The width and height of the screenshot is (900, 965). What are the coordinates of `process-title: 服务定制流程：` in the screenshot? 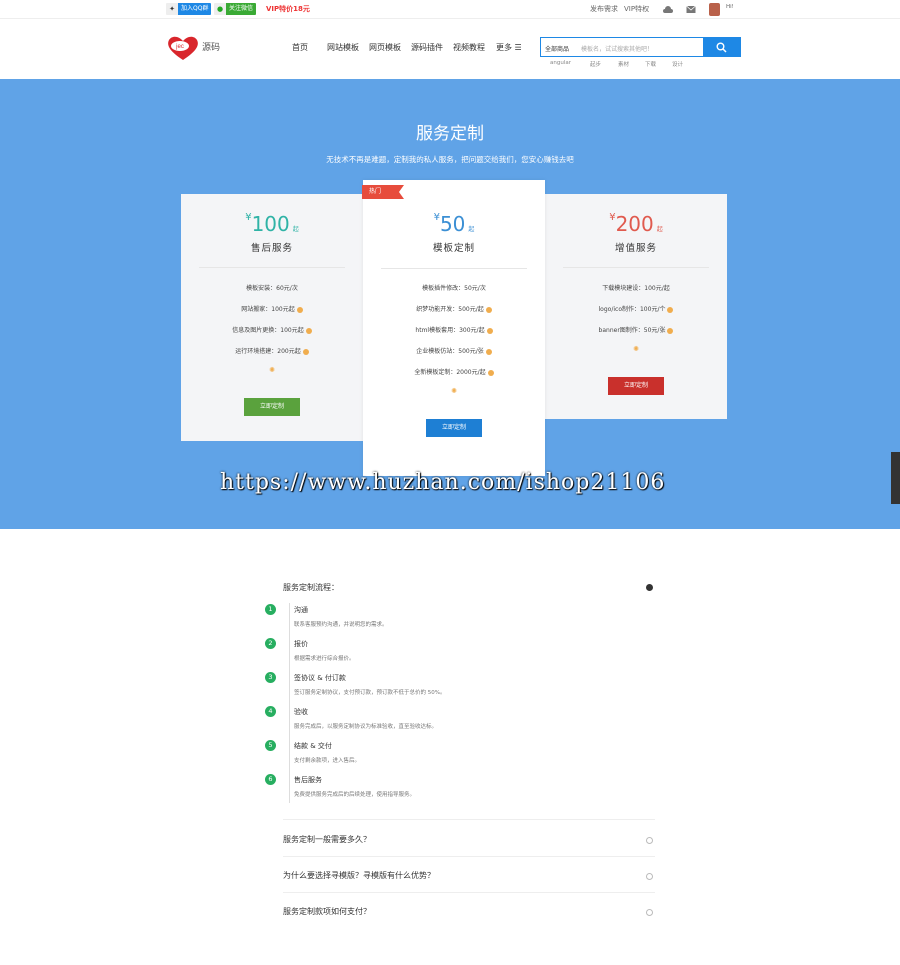 It's located at (311, 587).